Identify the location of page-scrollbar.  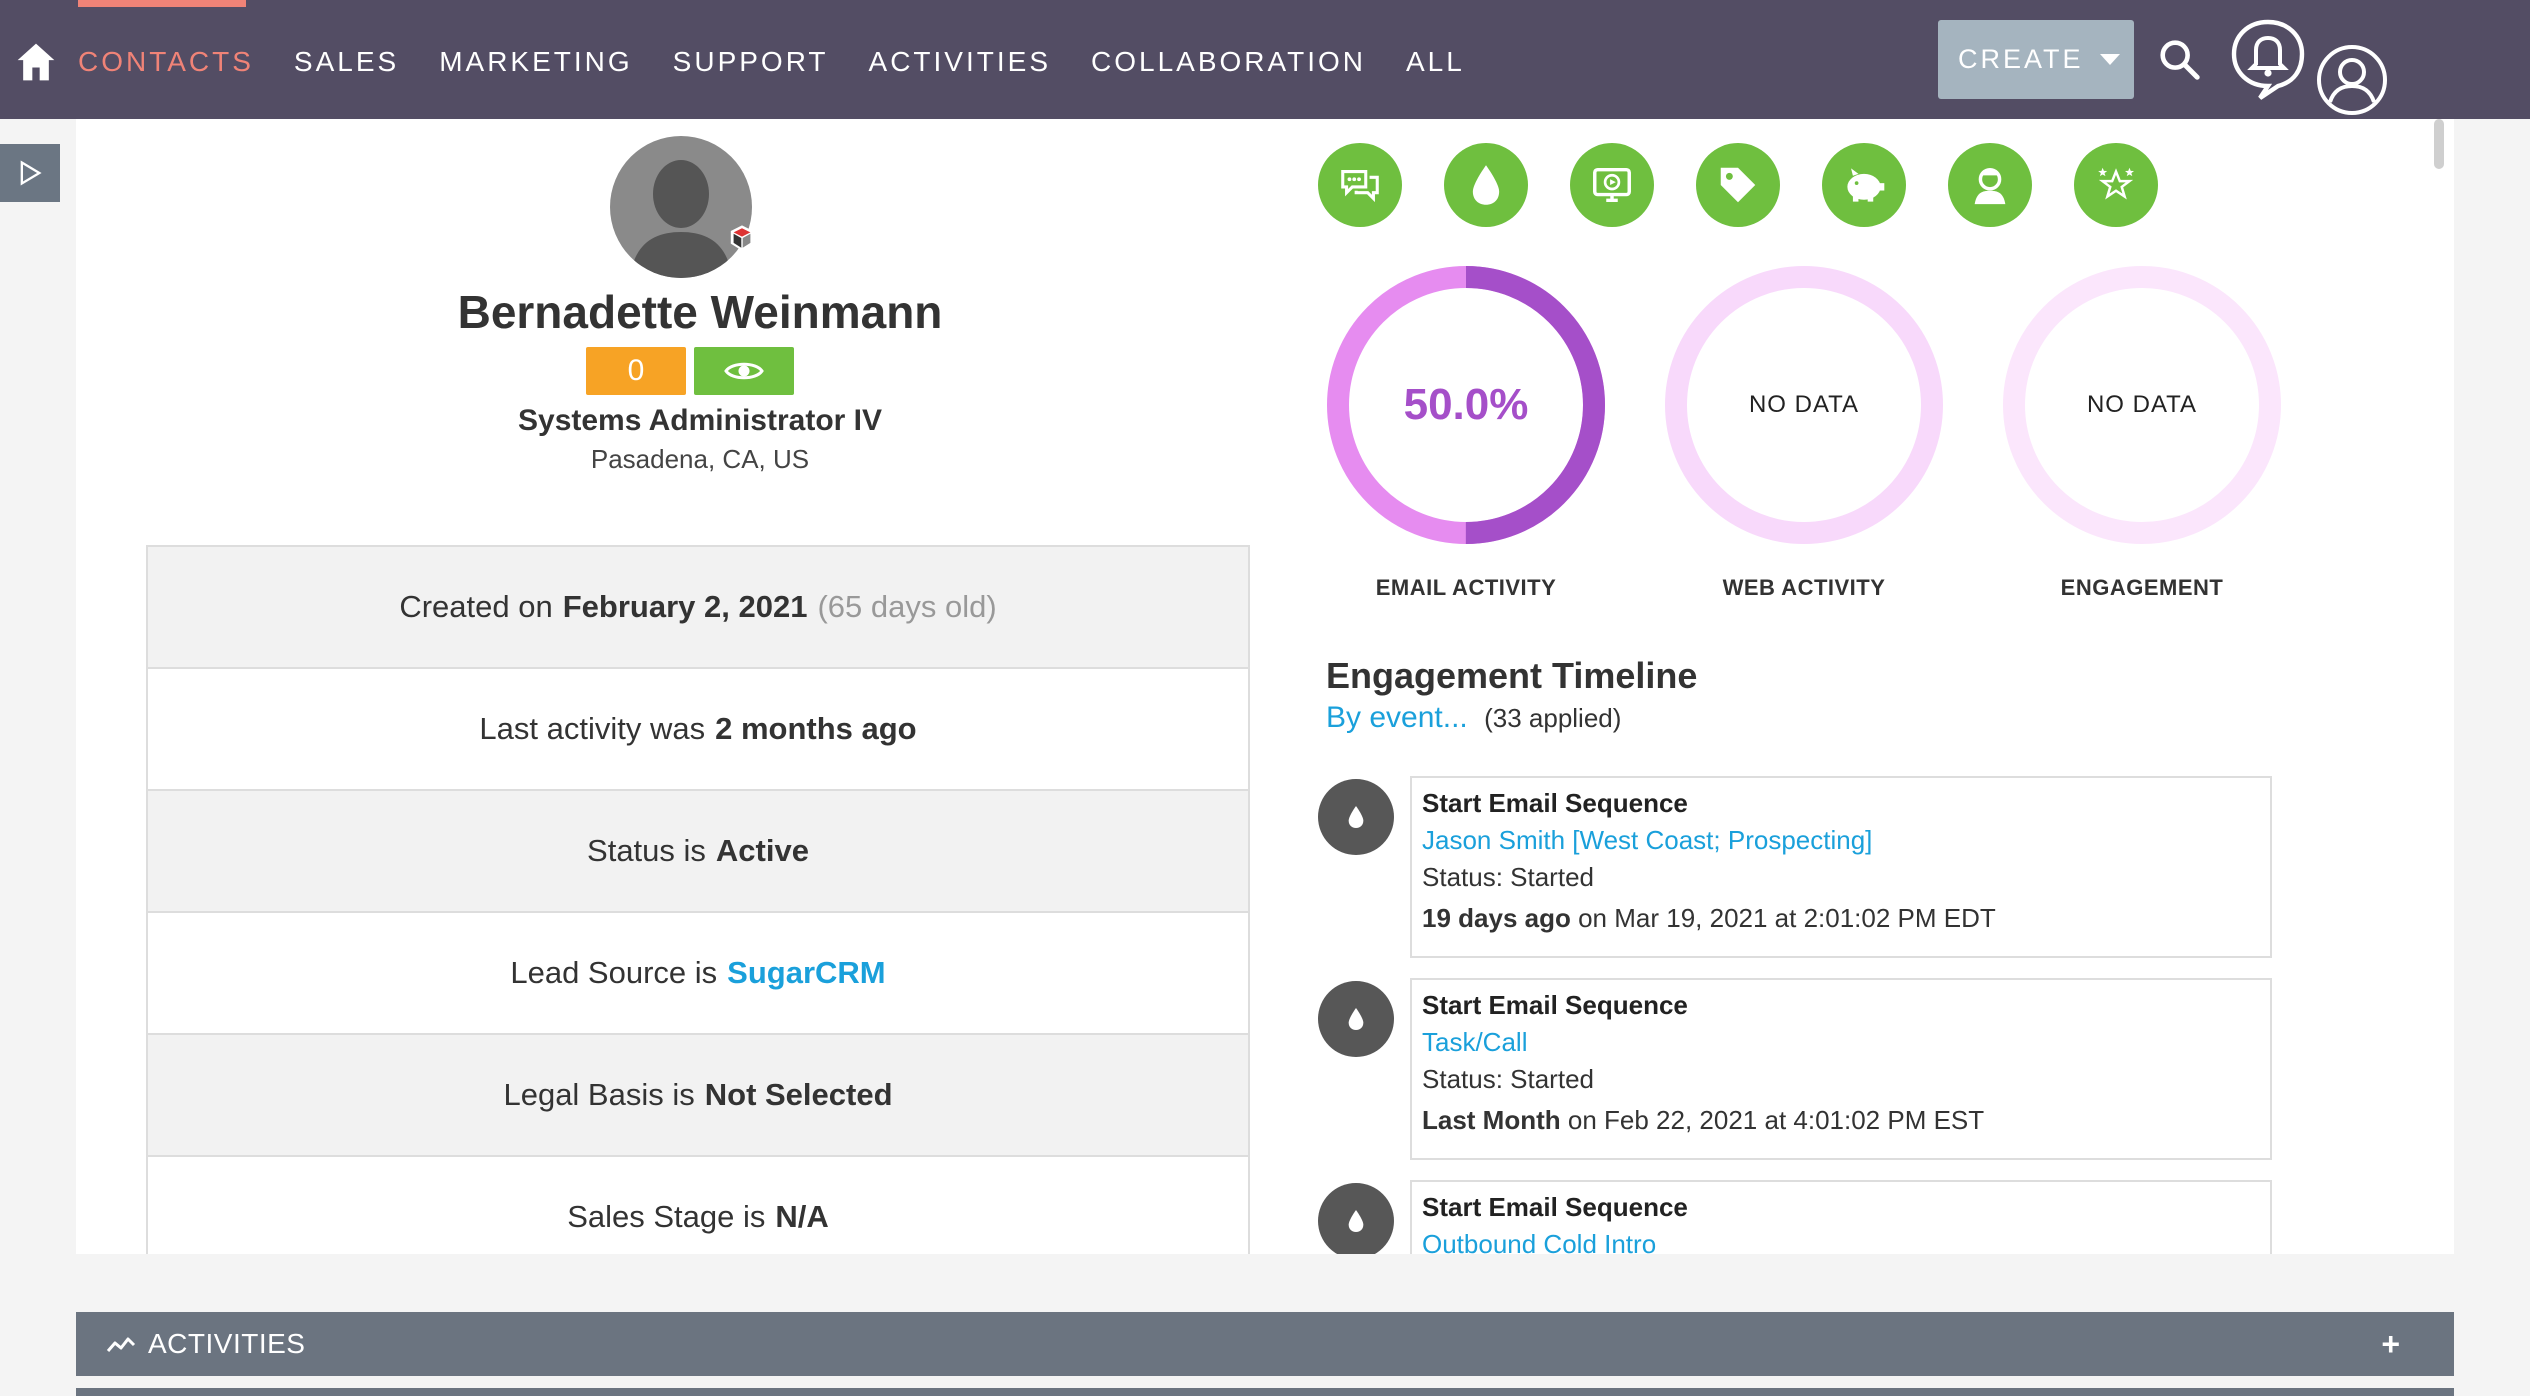
(2438, 686).